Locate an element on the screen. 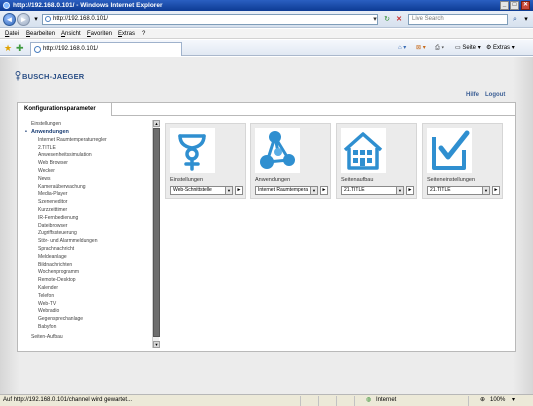 This screenshot has height=406, width=533. ie-logo-icon is located at coordinates (6, 5).